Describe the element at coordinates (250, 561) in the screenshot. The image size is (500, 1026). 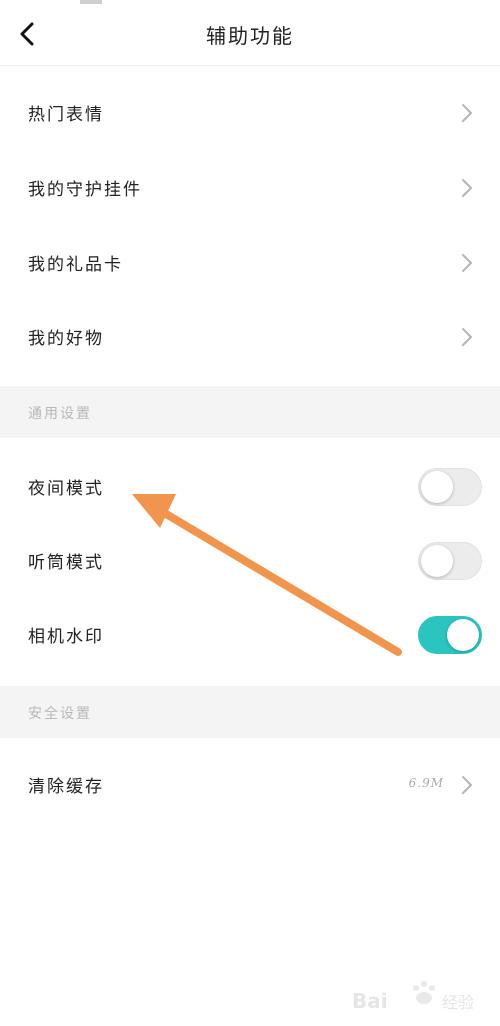
I see `setting-earpiece-mode: 听筒模式` at that location.